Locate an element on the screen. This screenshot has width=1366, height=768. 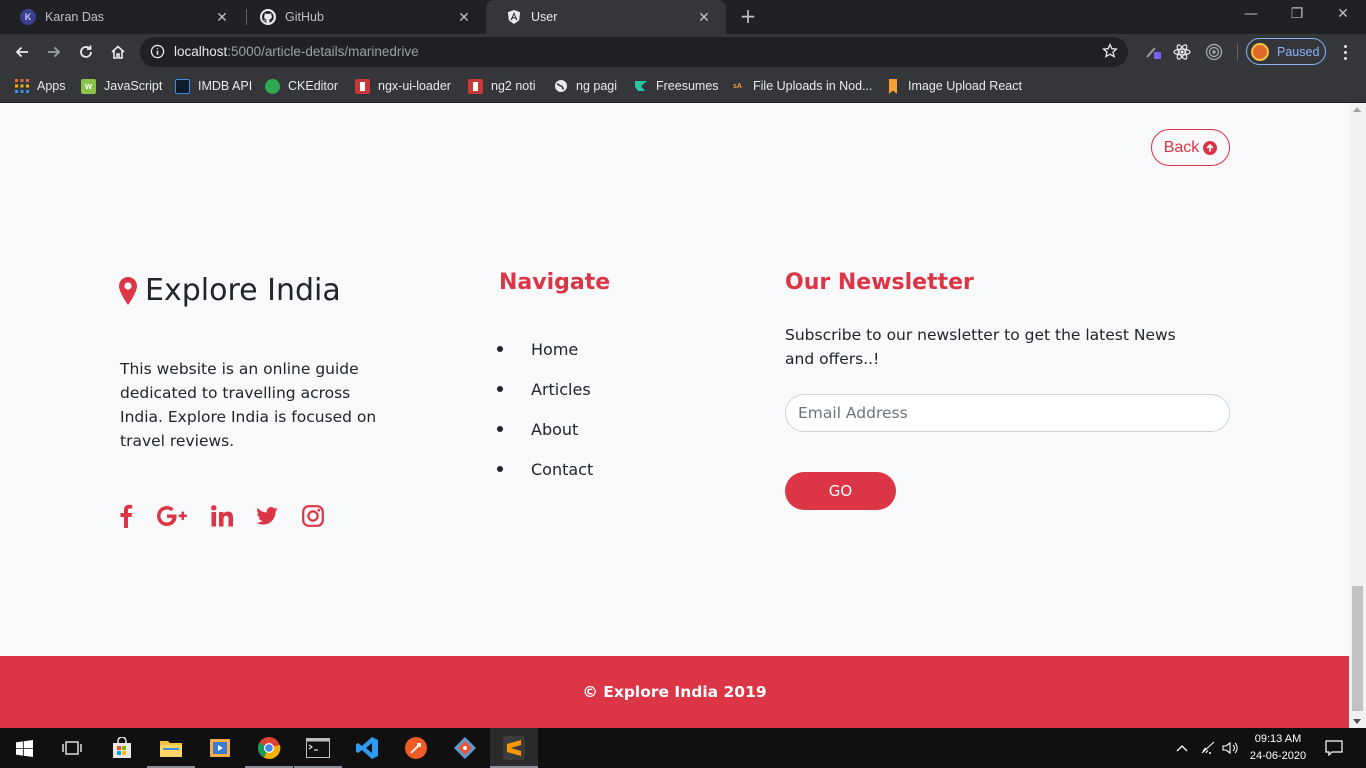
sublime-text-app is located at coordinates (514, 748).